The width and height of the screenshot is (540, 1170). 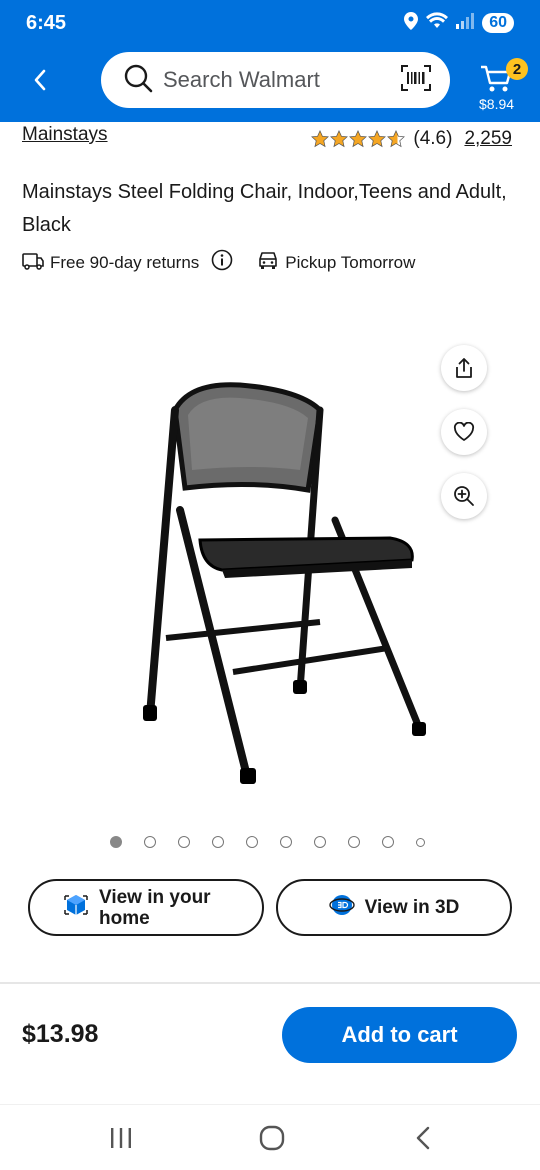 I want to click on system-back-button, so click(x=423, y=1138).